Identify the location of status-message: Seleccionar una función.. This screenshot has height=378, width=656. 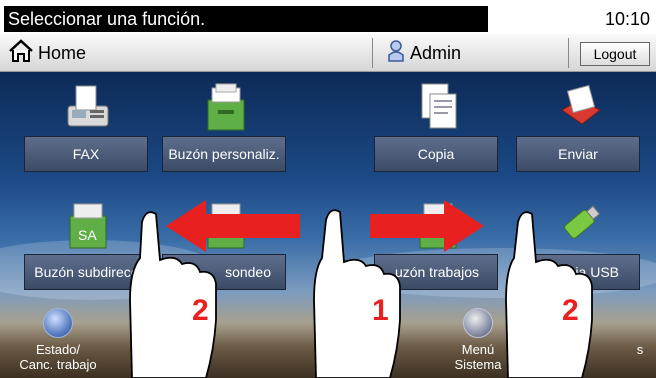
(246, 19).